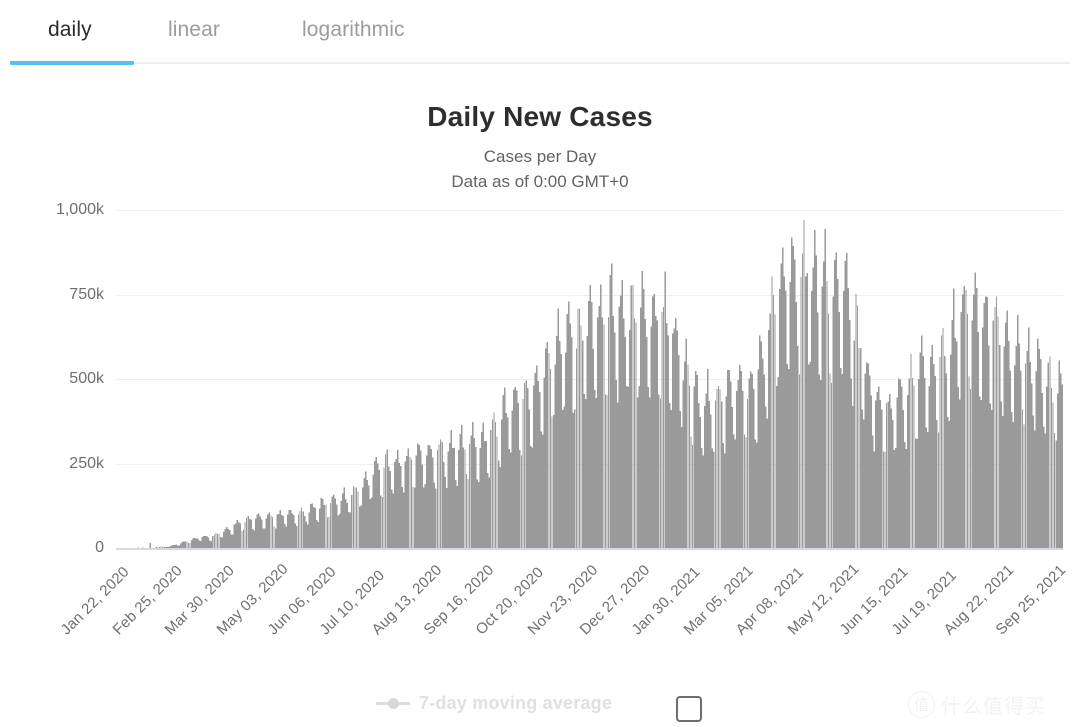 This screenshot has width=1080, height=727. I want to click on y-axis-tick-label: 250k, so click(86, 463).